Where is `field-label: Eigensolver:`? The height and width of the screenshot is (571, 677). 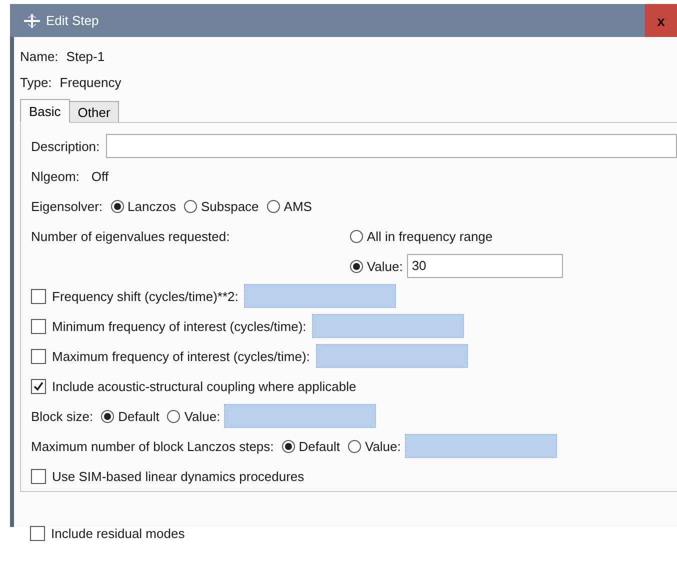 field-label: Eigensolver: is located at coordinates (67, 206).